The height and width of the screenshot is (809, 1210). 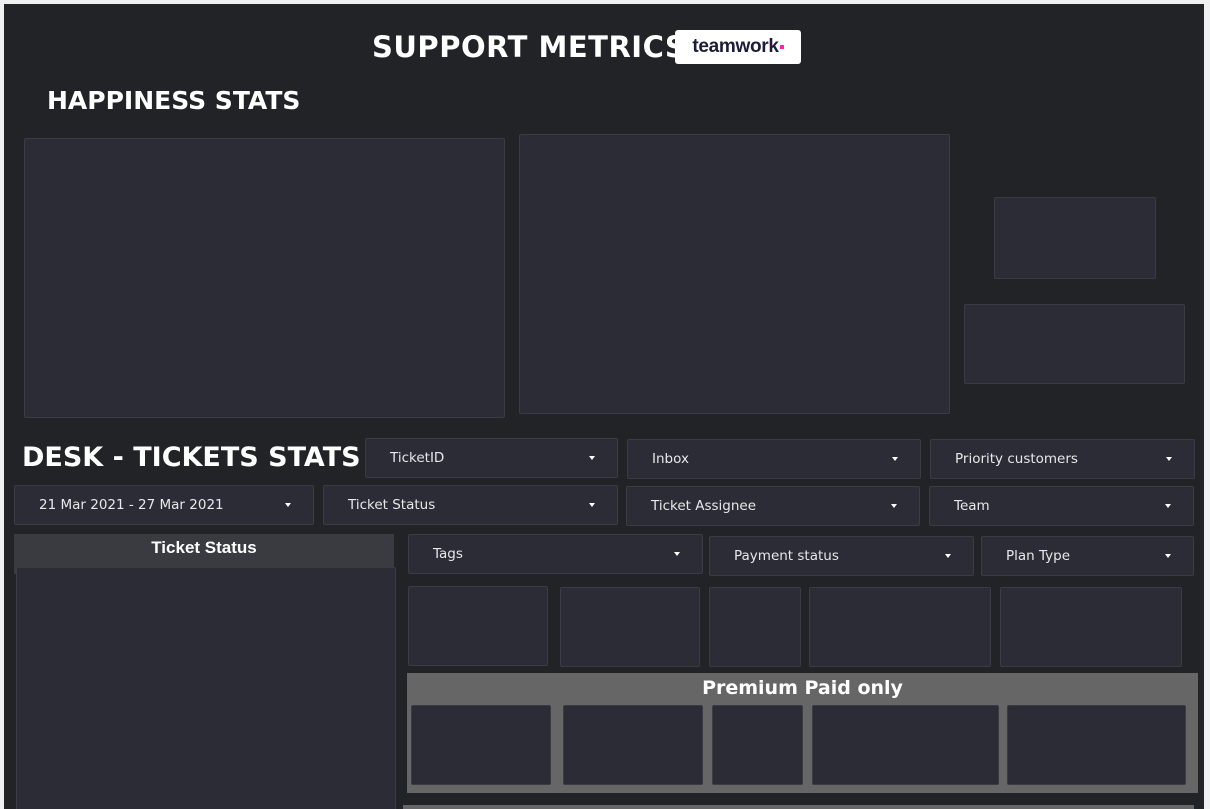 I want to click on happiness-scorecard-bottom, so click(x=1074, y=344).